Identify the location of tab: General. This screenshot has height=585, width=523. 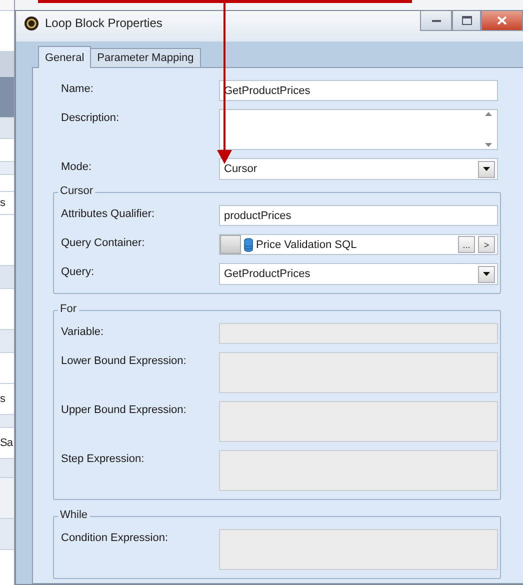
(65, 57).